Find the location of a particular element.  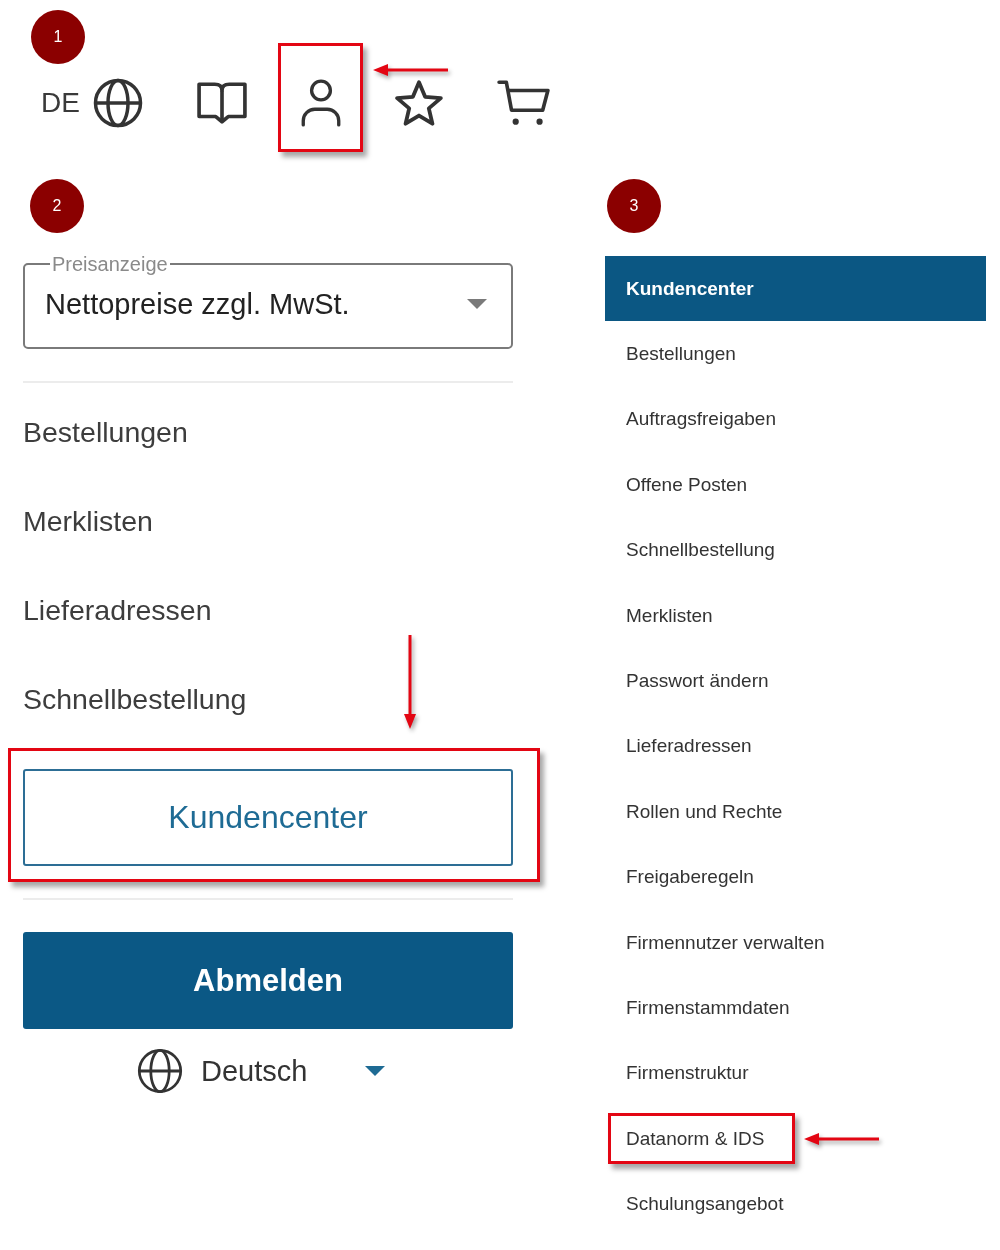

step-badge: 3 is located at coordinates (634, 206).